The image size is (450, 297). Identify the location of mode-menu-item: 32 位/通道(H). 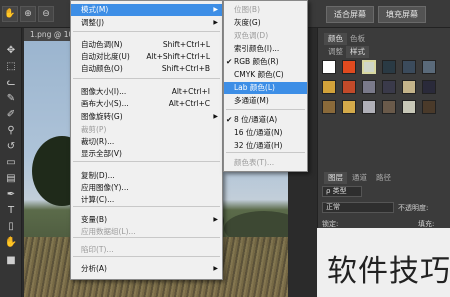
(265, 146).